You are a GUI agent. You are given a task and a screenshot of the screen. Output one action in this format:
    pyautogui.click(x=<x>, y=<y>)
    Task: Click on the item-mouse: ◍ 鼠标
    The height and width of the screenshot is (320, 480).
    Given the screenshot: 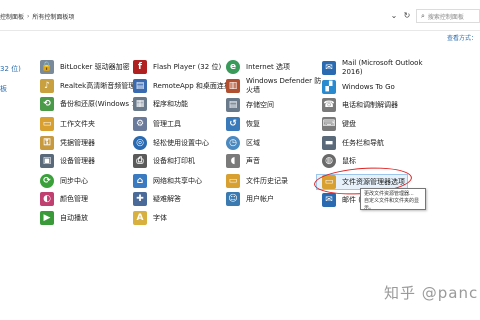 What is the action you would take?
    pyautogui.click(x=339, y=161)
    